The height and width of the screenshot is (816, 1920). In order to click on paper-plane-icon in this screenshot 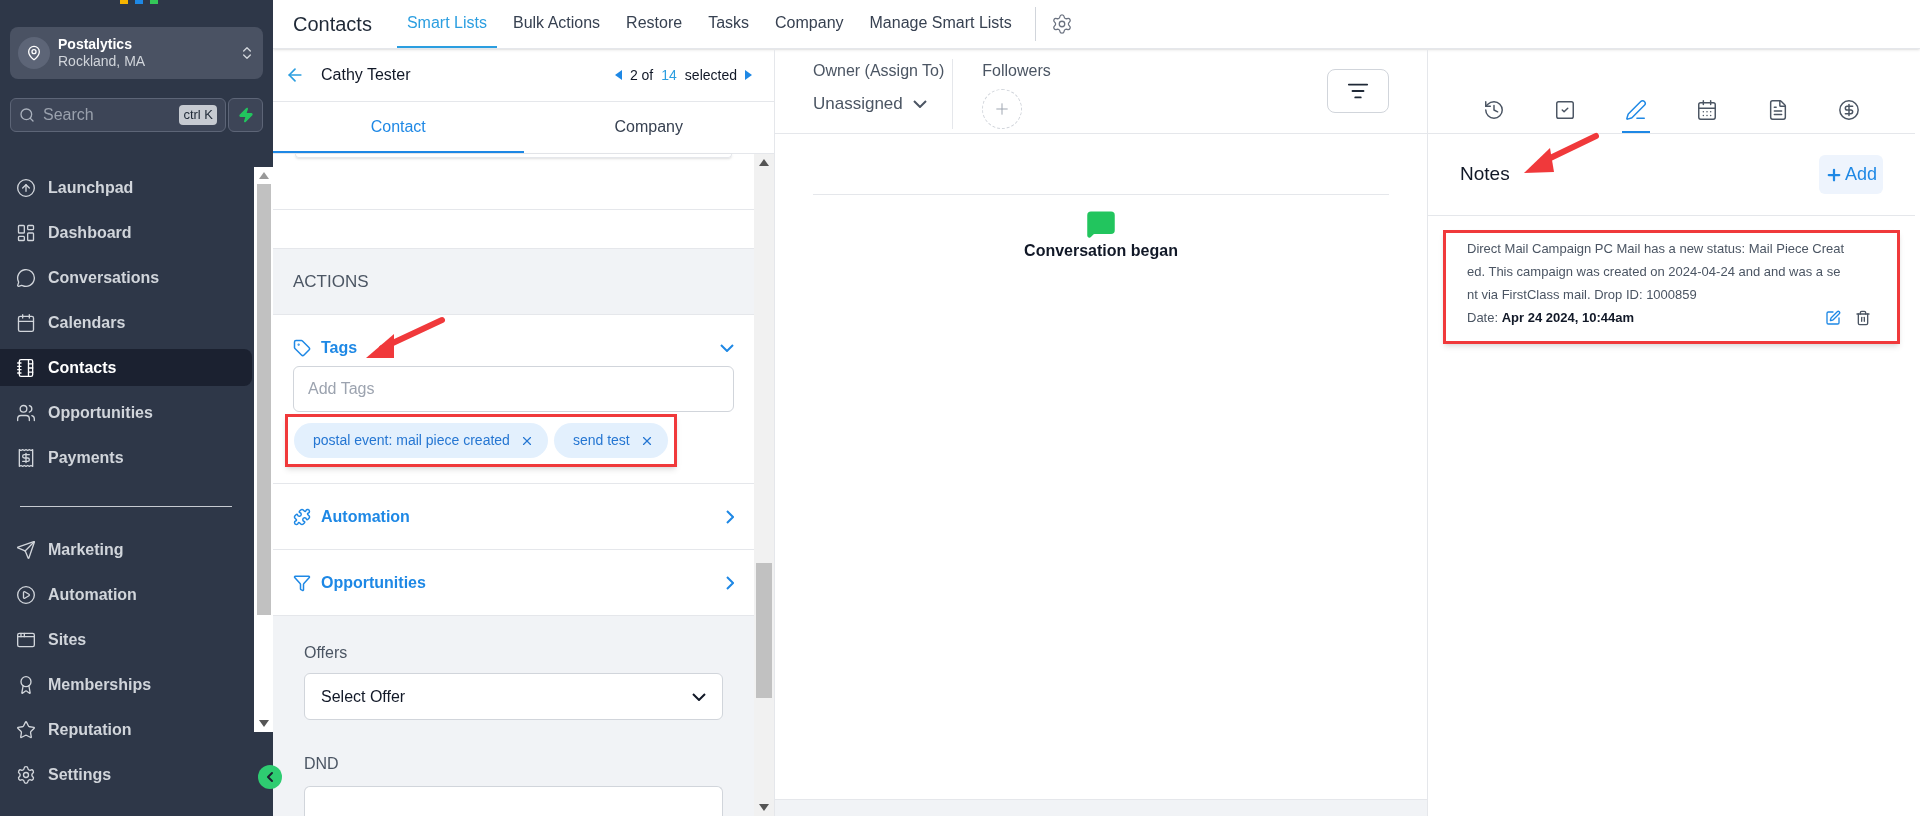, I will do `click(26, 549)`.